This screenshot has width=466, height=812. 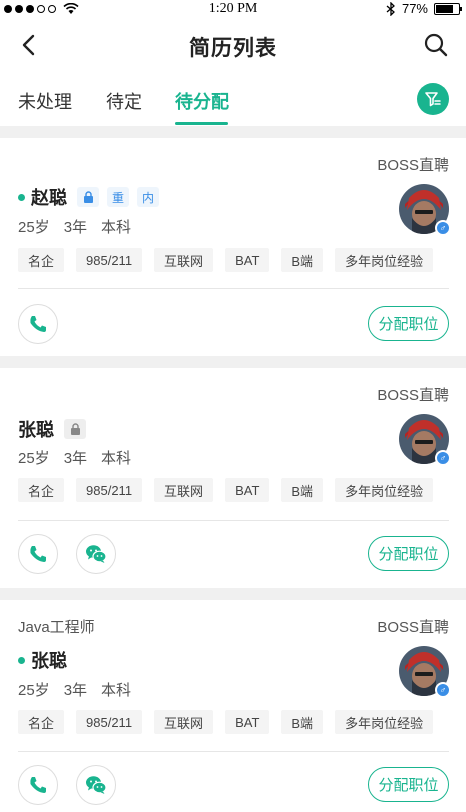 I want to click on tab-unprocessed: 未处理, so click(x=45, y=101).